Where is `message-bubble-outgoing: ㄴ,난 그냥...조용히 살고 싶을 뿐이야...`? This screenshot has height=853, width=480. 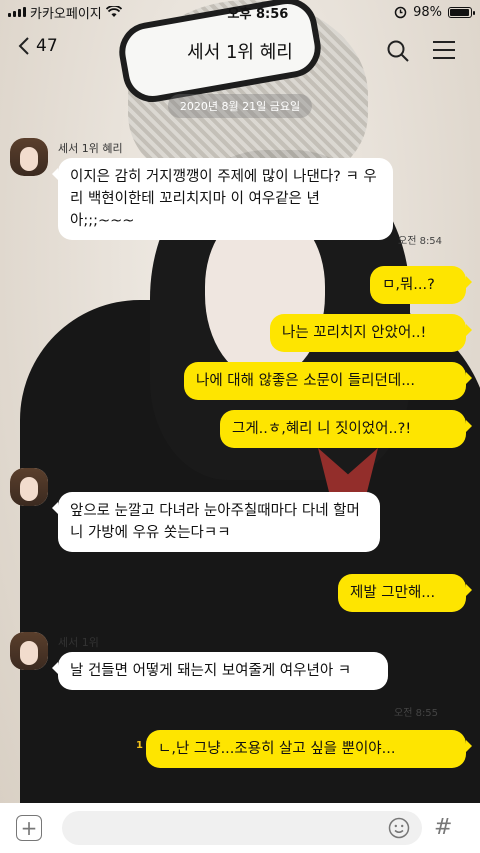 message-bubble-outgoing: ㄴ,난 그냥...조용히 살고 싶을 뿐이야... is located at coordinates (309, 749).